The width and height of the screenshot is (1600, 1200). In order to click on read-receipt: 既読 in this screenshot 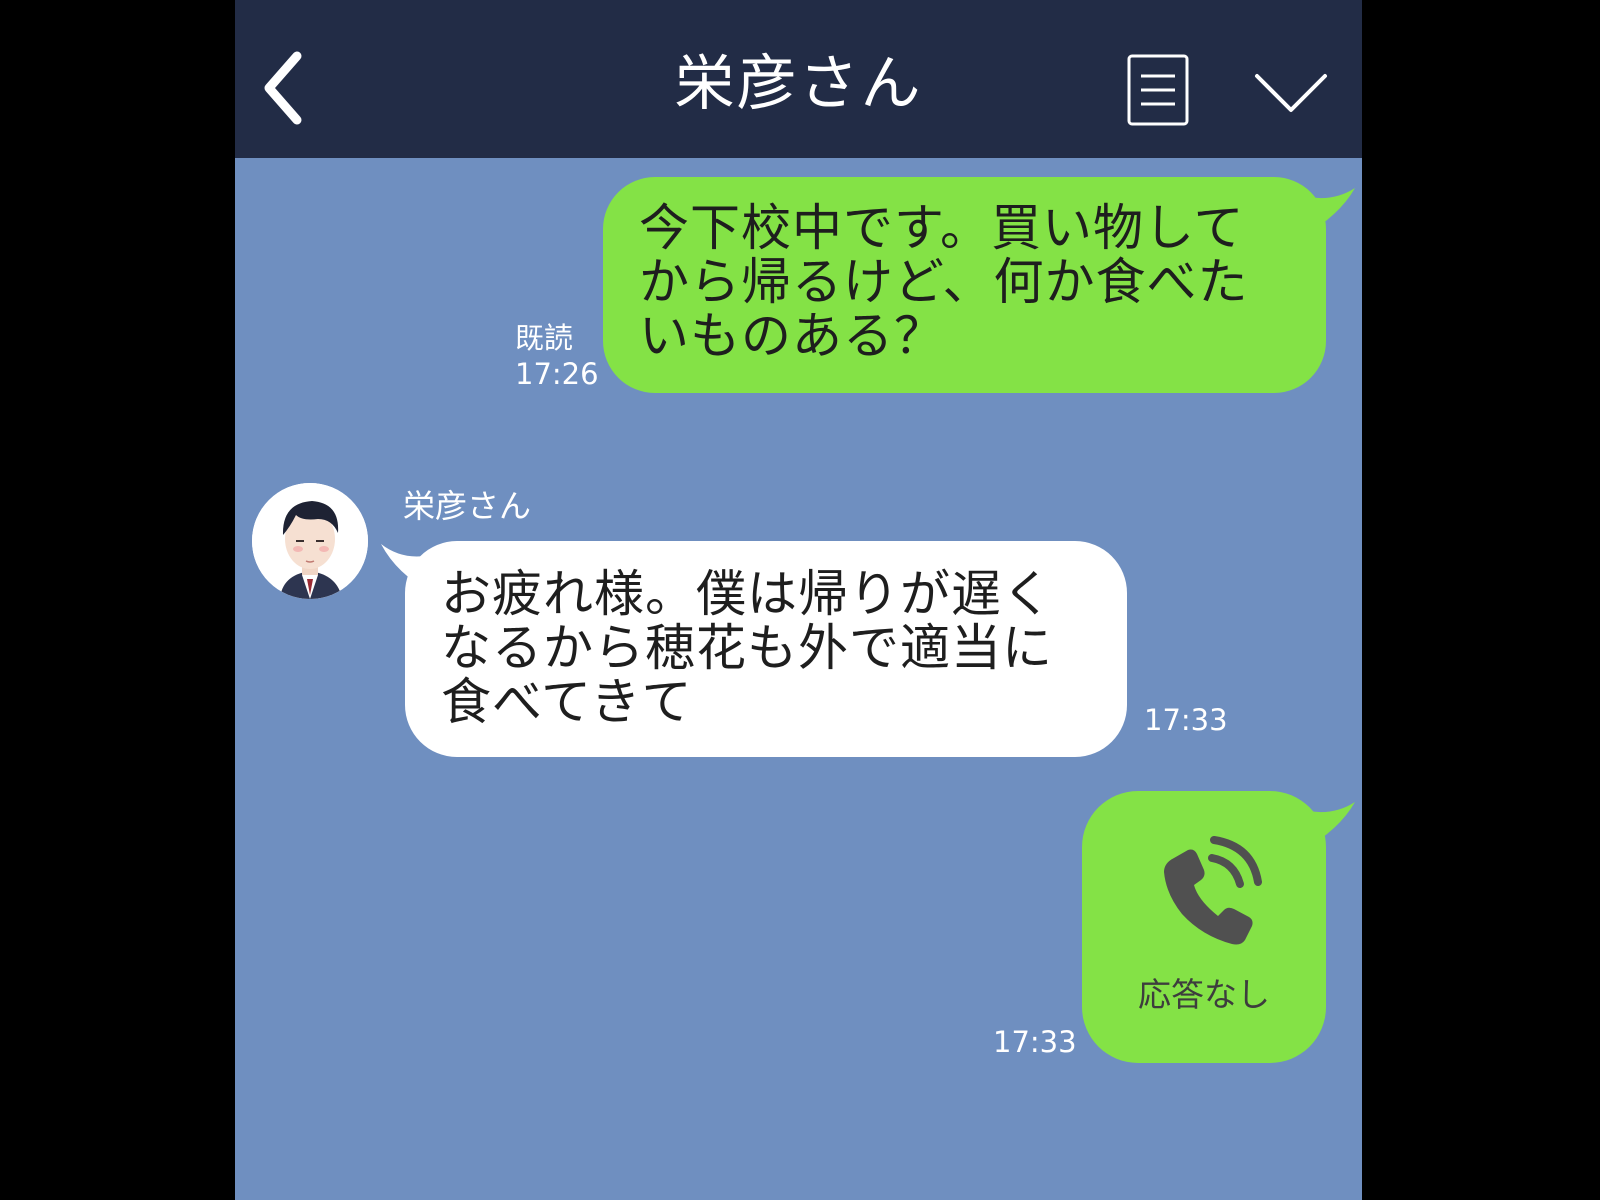, I will do `click(544, 338)`.